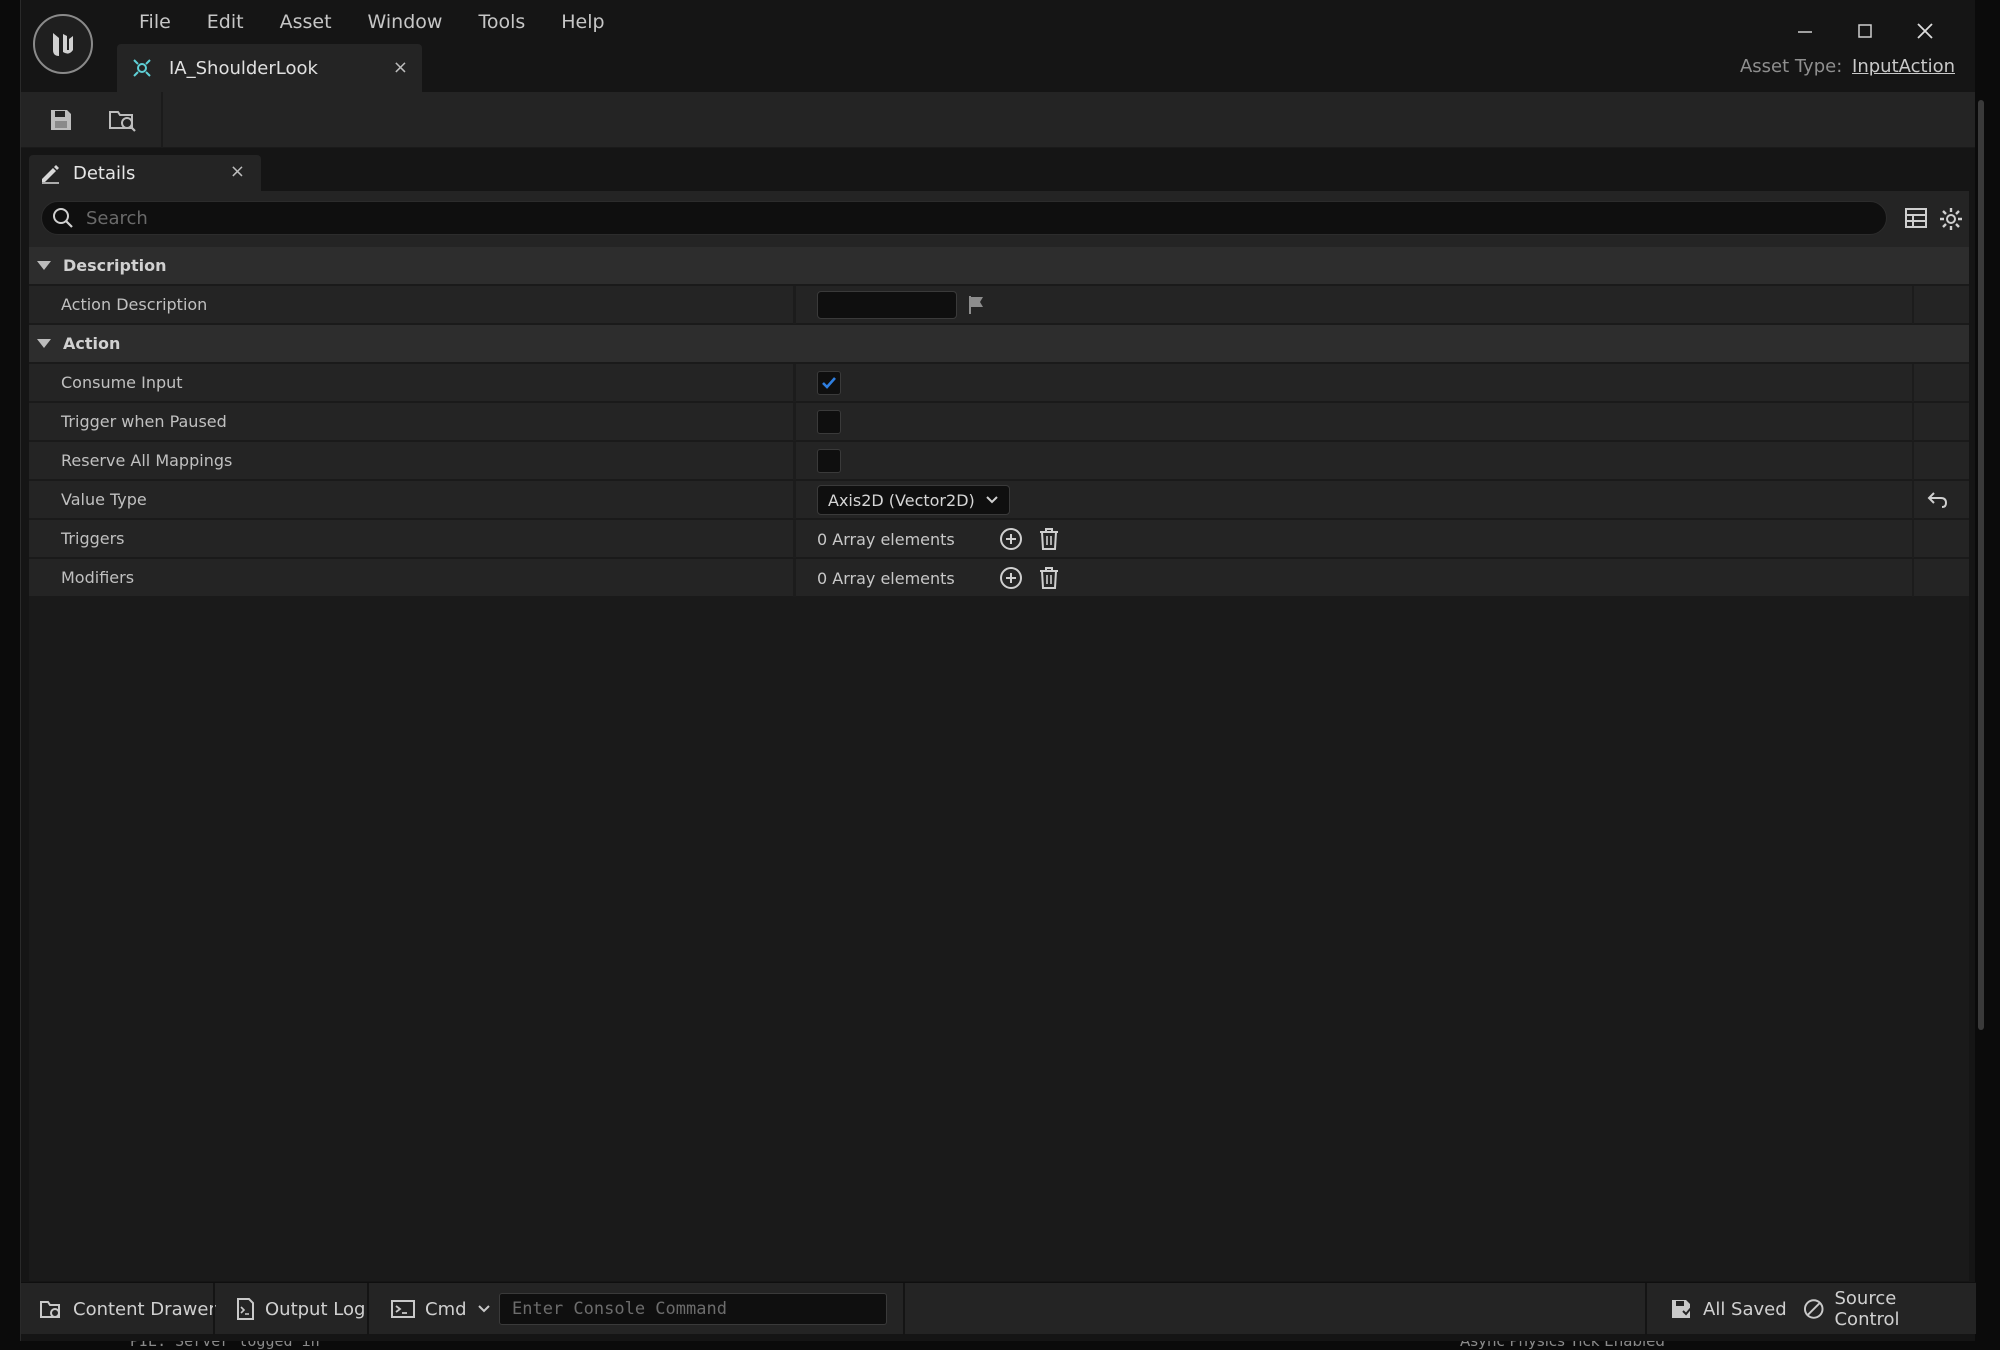 Image resolution: width=2000 pixels, height=1350 pixels. I want to click on property-row-reserve-all-mappings: Reserve All Mappings, so click(999, 461).